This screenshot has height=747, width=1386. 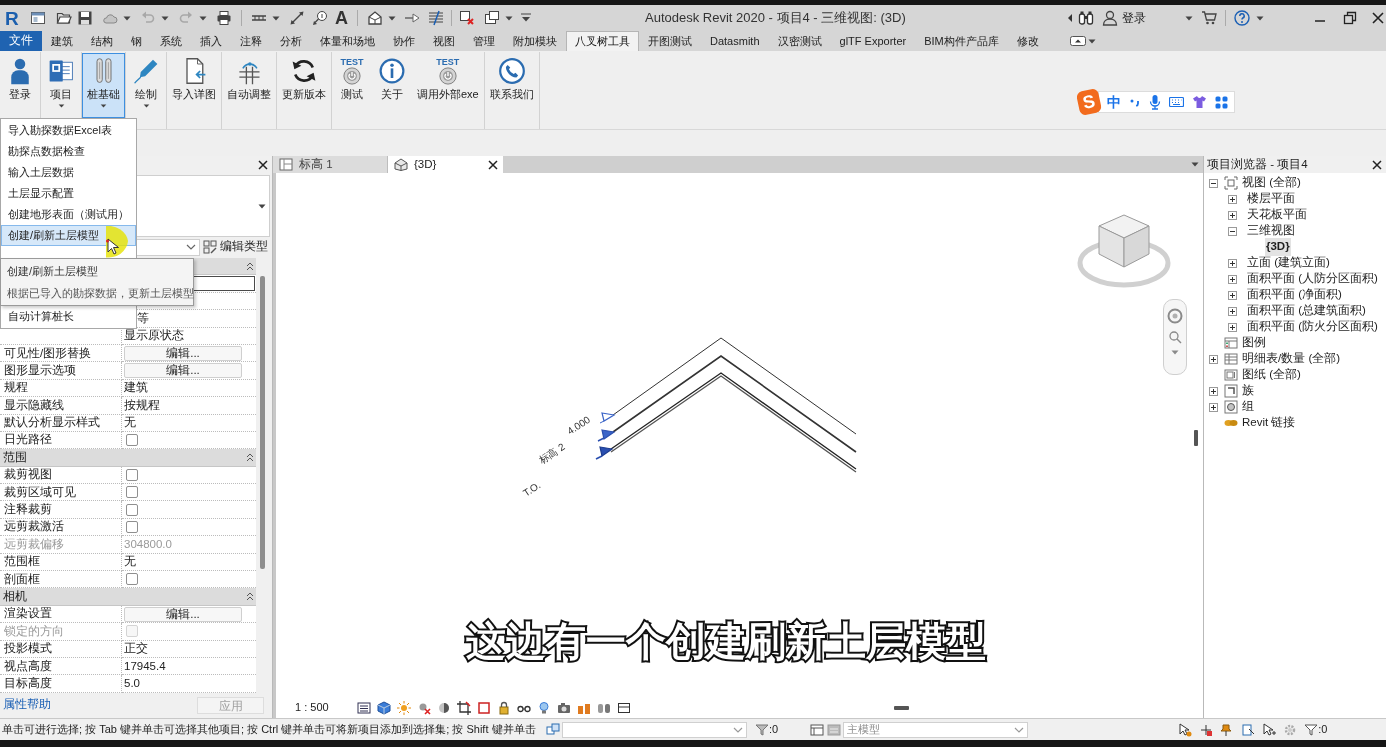 I want to click on group-header: 相机, so click(x=15, y=596).